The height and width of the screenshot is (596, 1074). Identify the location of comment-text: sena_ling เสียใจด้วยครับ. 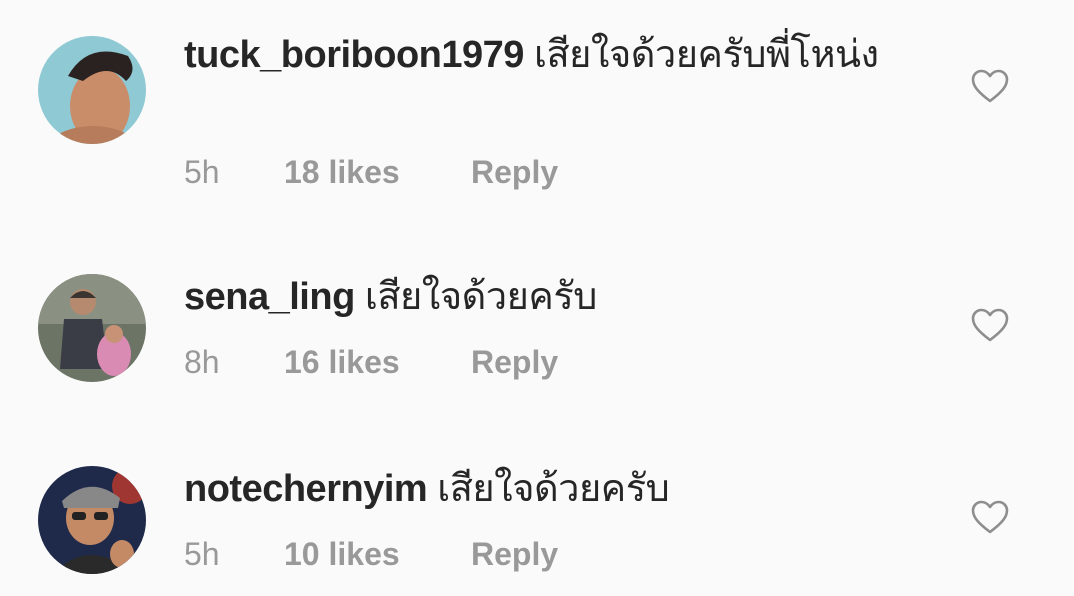
(534, 297).